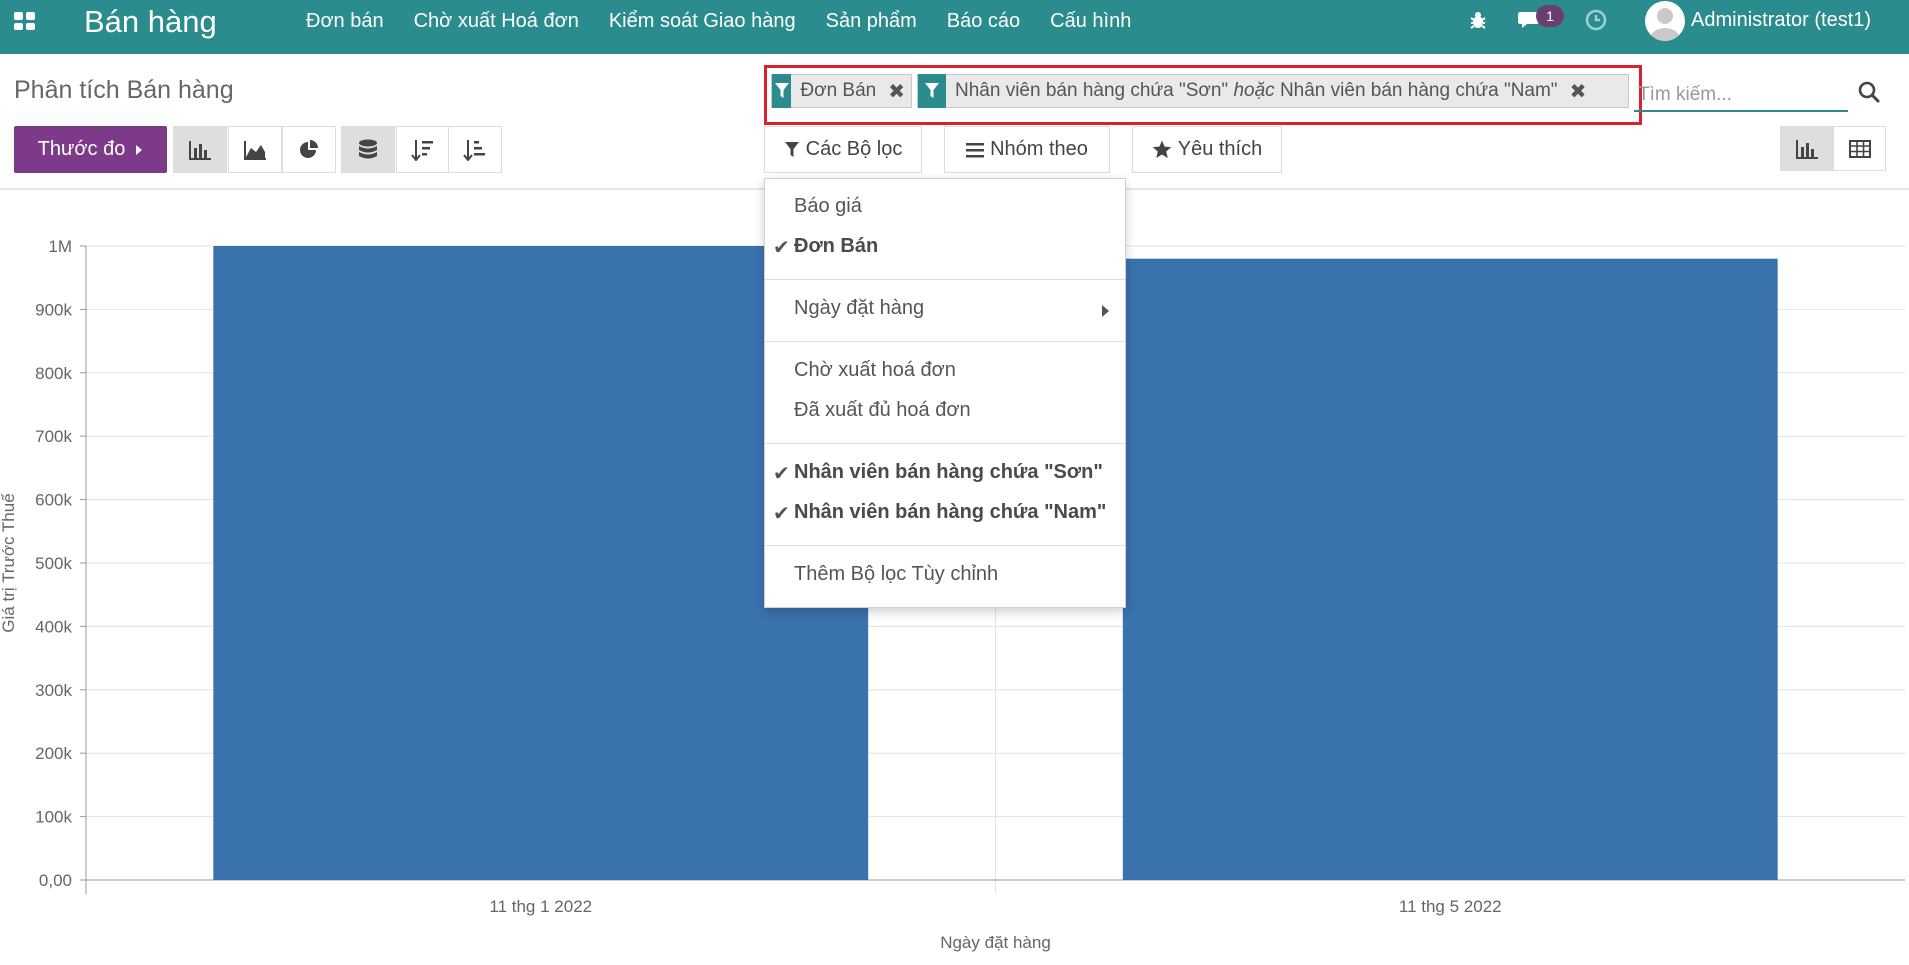  What do you see at coordinates (1220, 149) in the screenshot?
I see `favorites-label: Yêu thích` at bounding box center [1220, 149].